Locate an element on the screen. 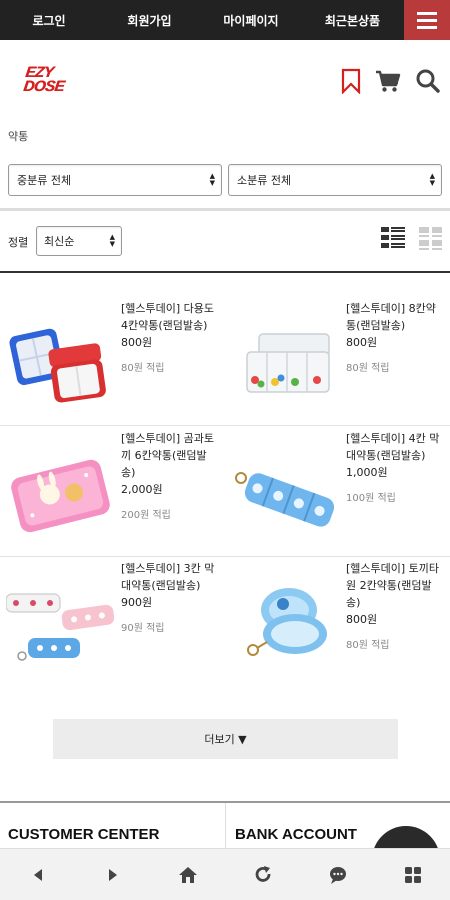 The image size is (450, 900). customer-center-heading: CUSTOMER CENTER is located at coordinates (84, 834).